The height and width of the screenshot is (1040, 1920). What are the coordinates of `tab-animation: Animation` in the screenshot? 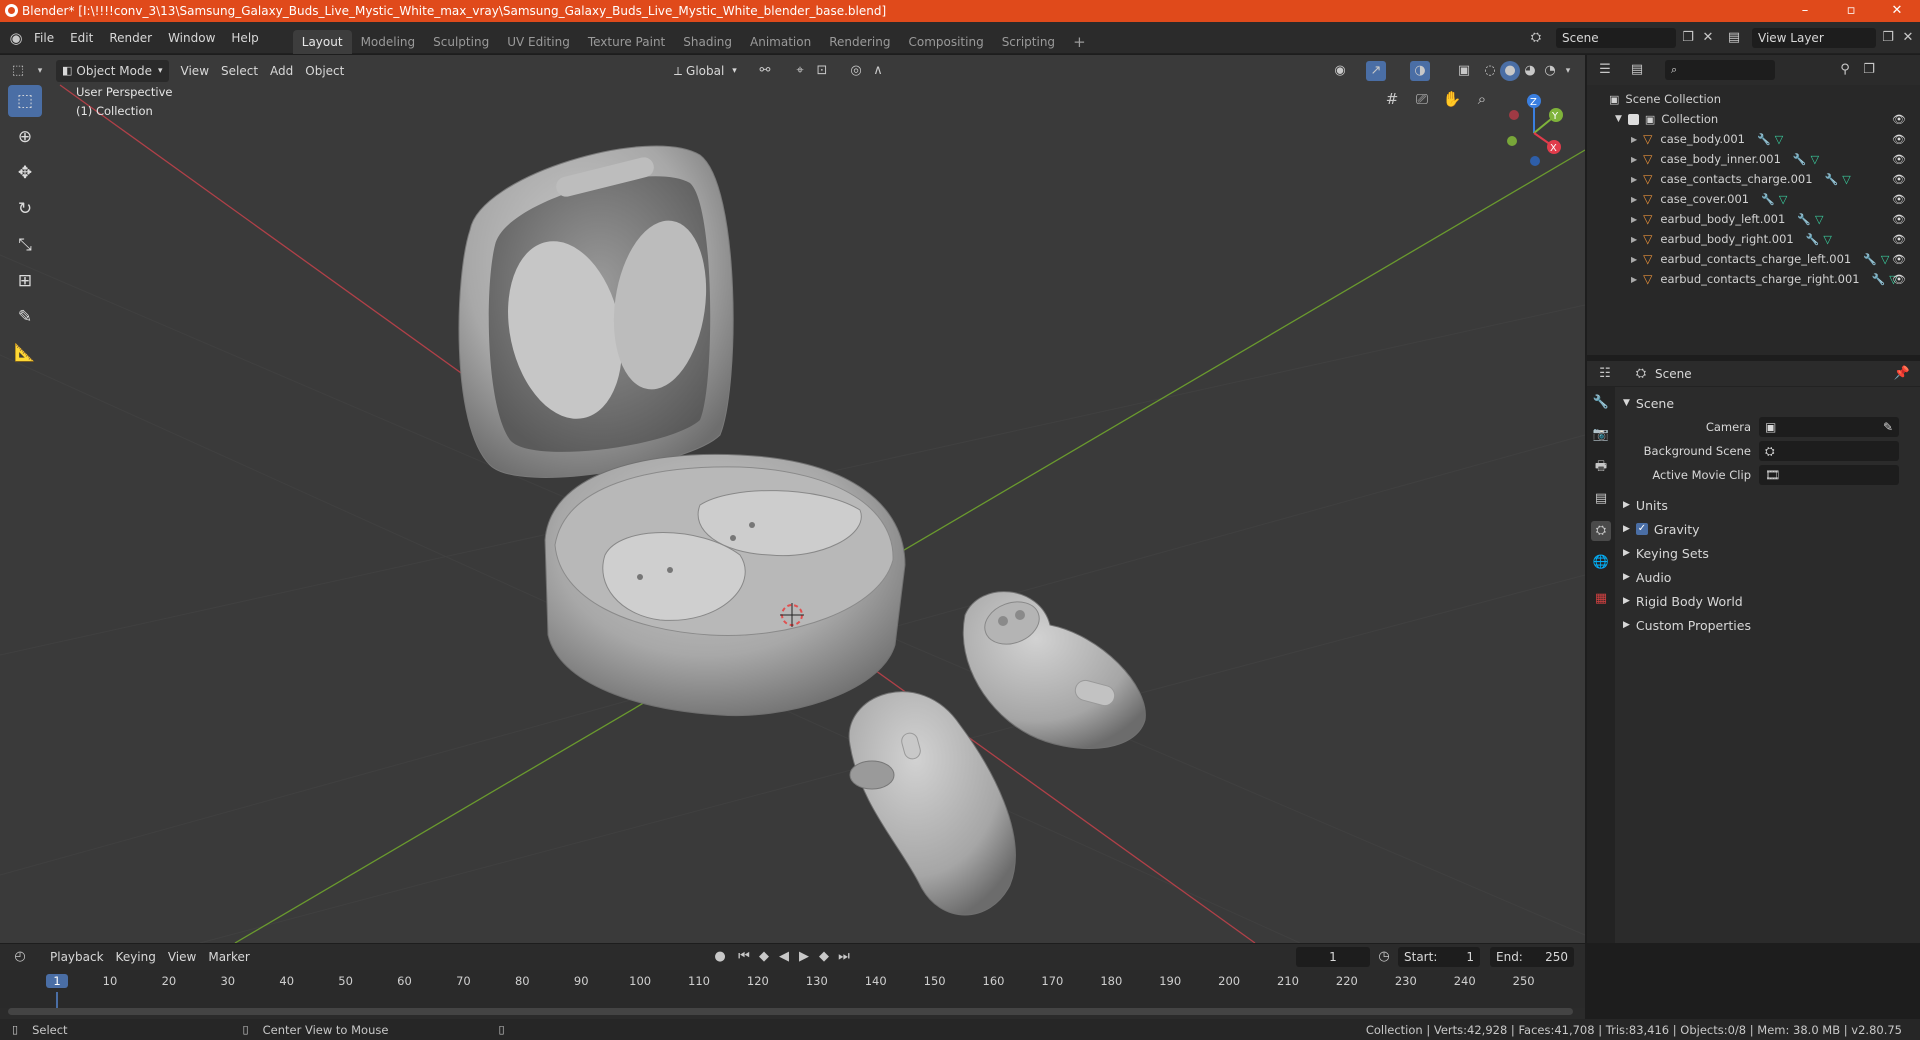 It's located at (780, 42).